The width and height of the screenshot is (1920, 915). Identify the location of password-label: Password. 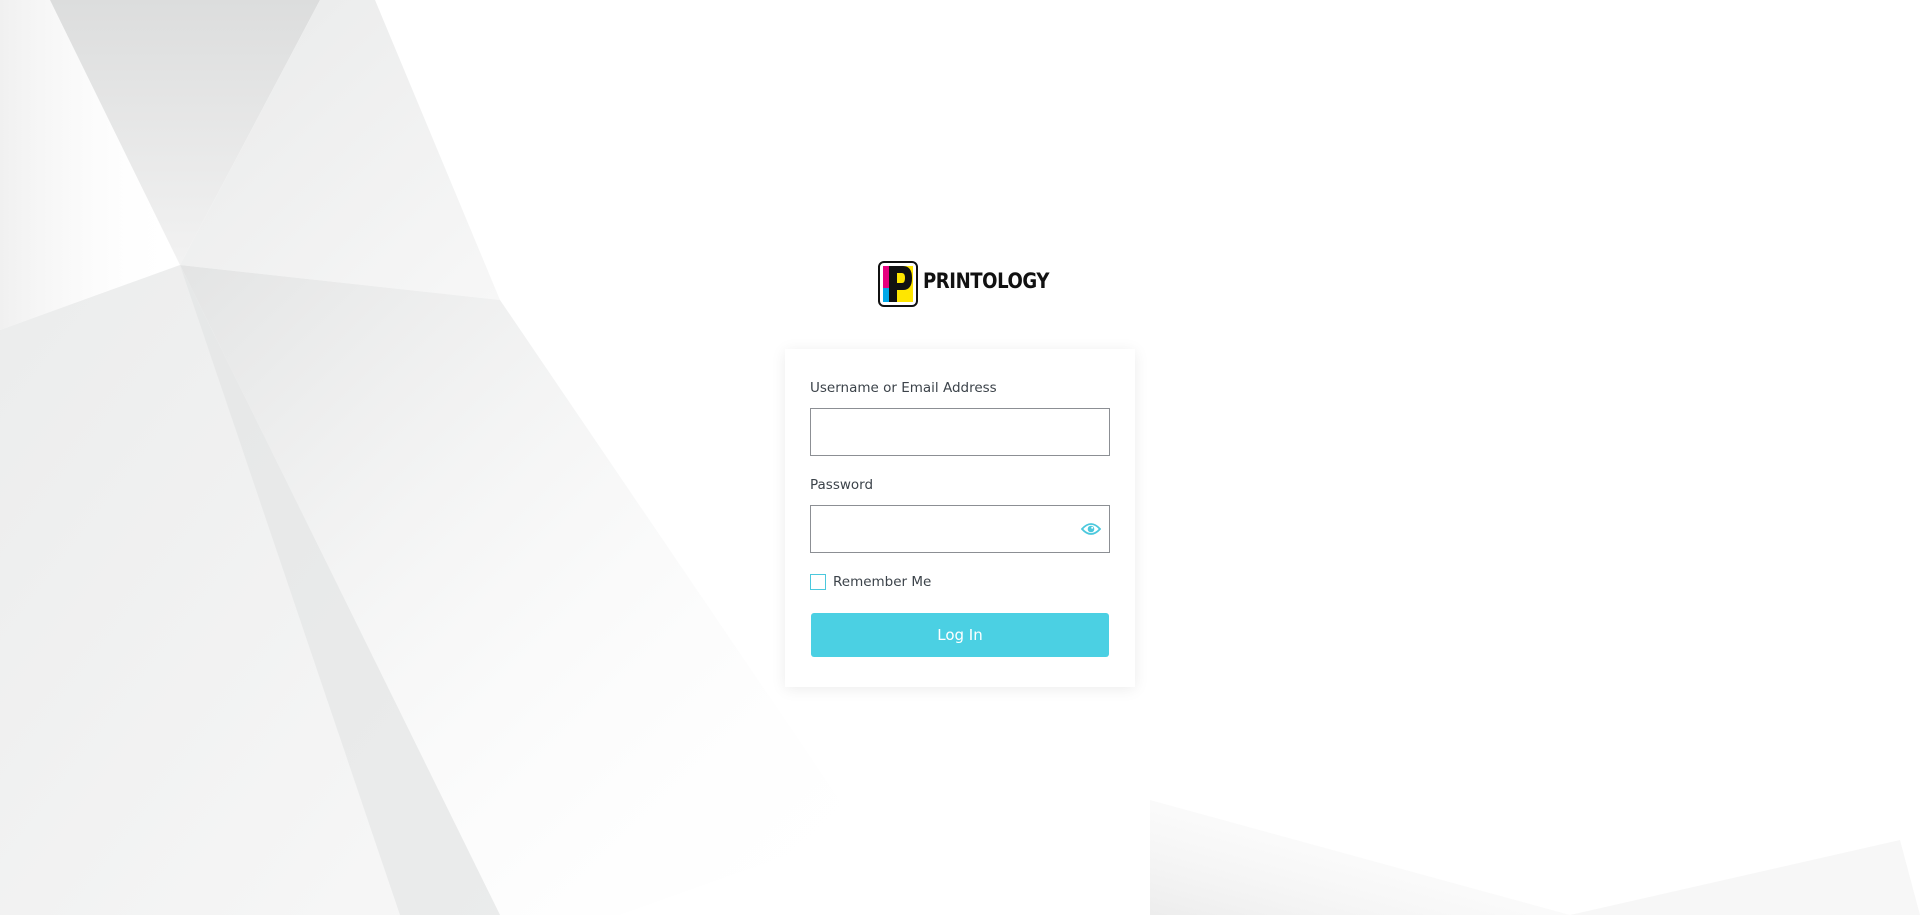
(842, 485).